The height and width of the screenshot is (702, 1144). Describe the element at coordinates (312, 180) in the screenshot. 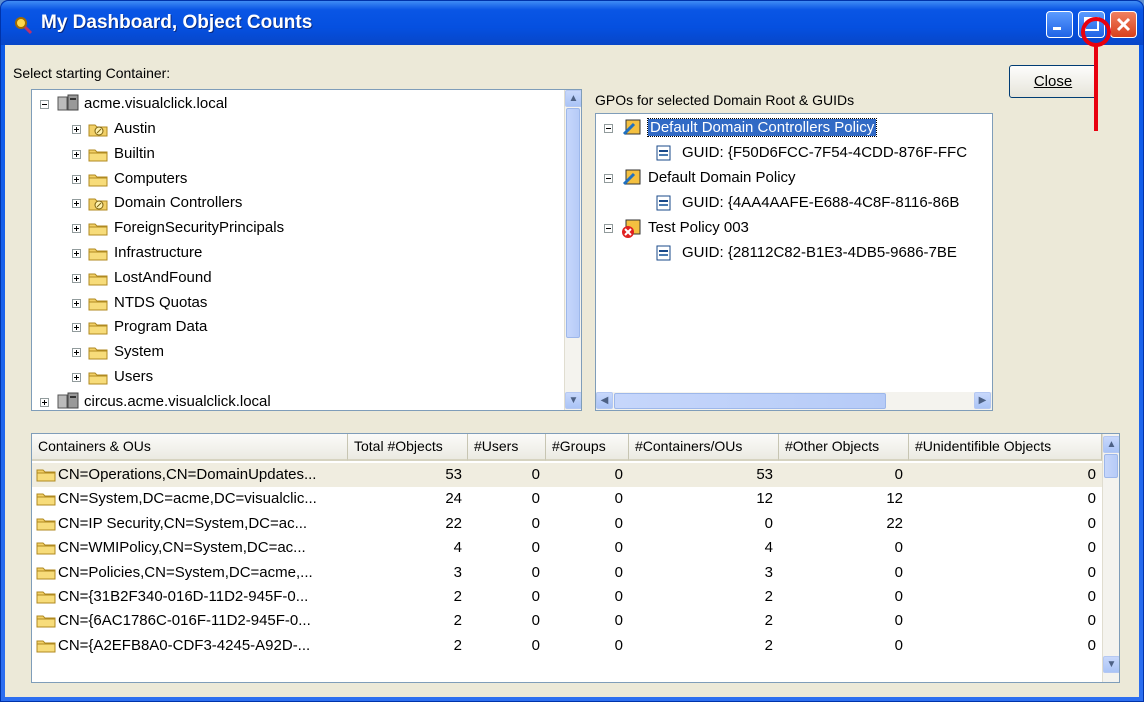

I see `tree-item: Computers` at that location.